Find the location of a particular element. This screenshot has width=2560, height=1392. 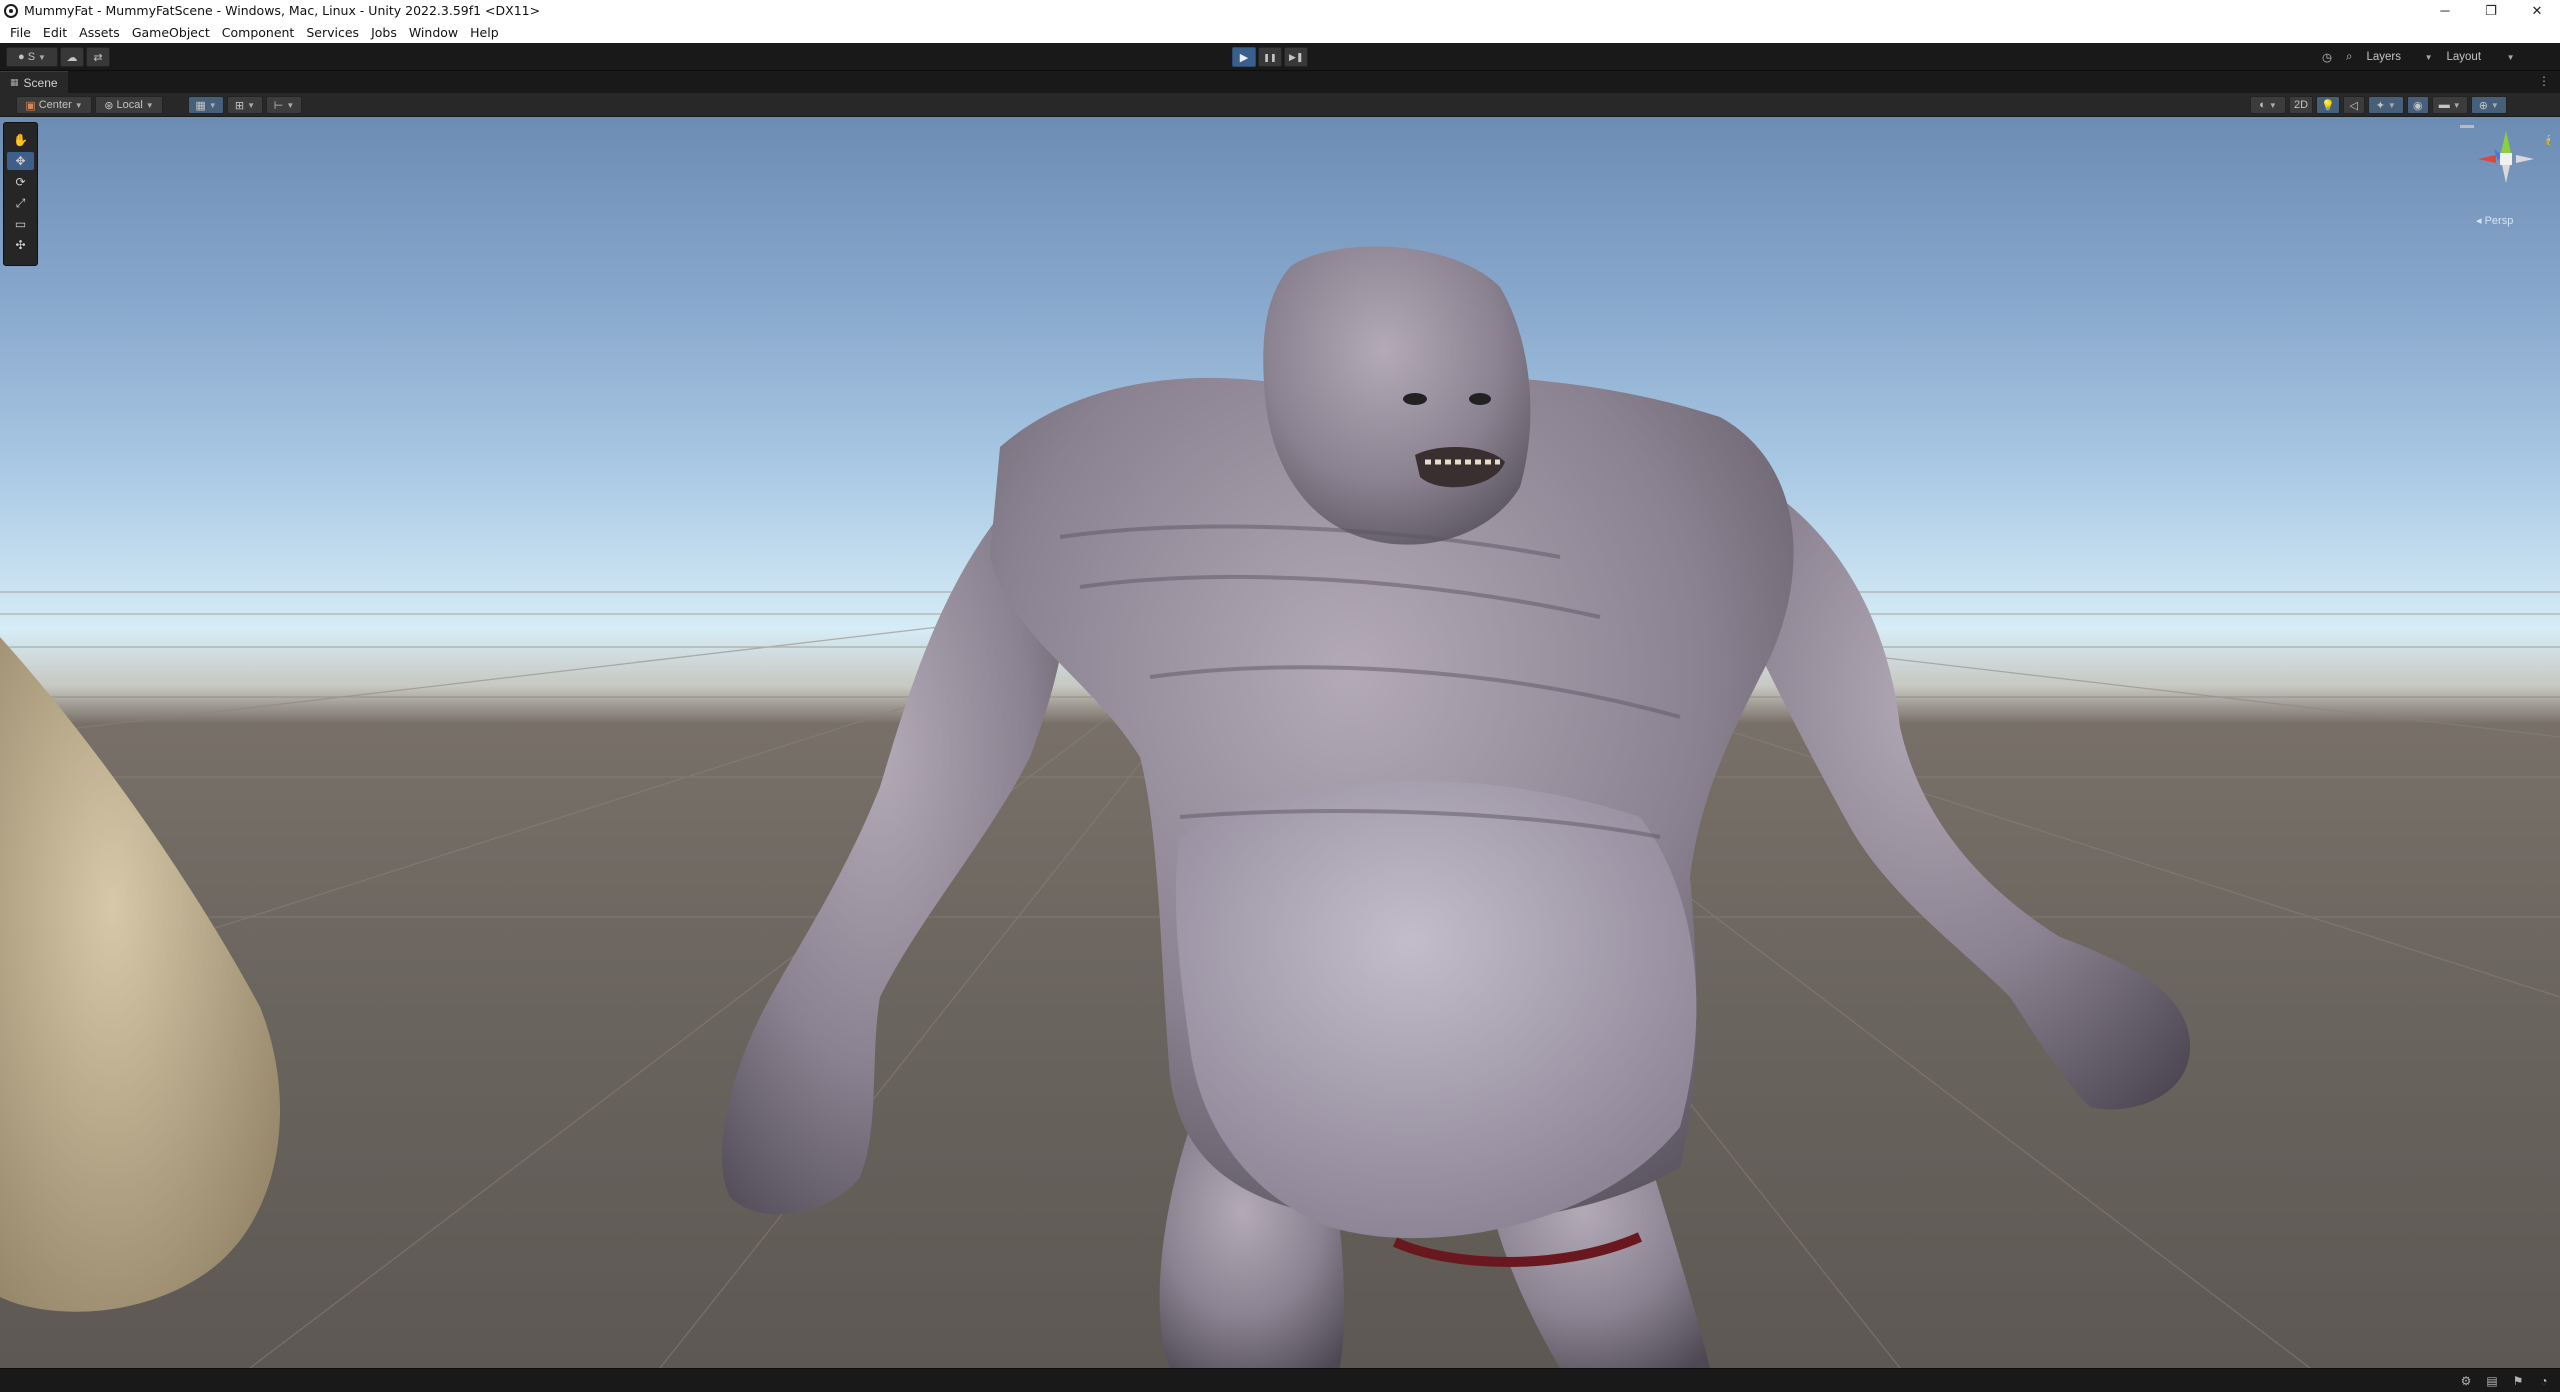

main-toolbar: ● S ▼ ☁ ⇄ ▶ ❚❚ ▶❚ ◷ ⌕ Layers ▼ Layout ▼ is located at coordinates (1280, 57).